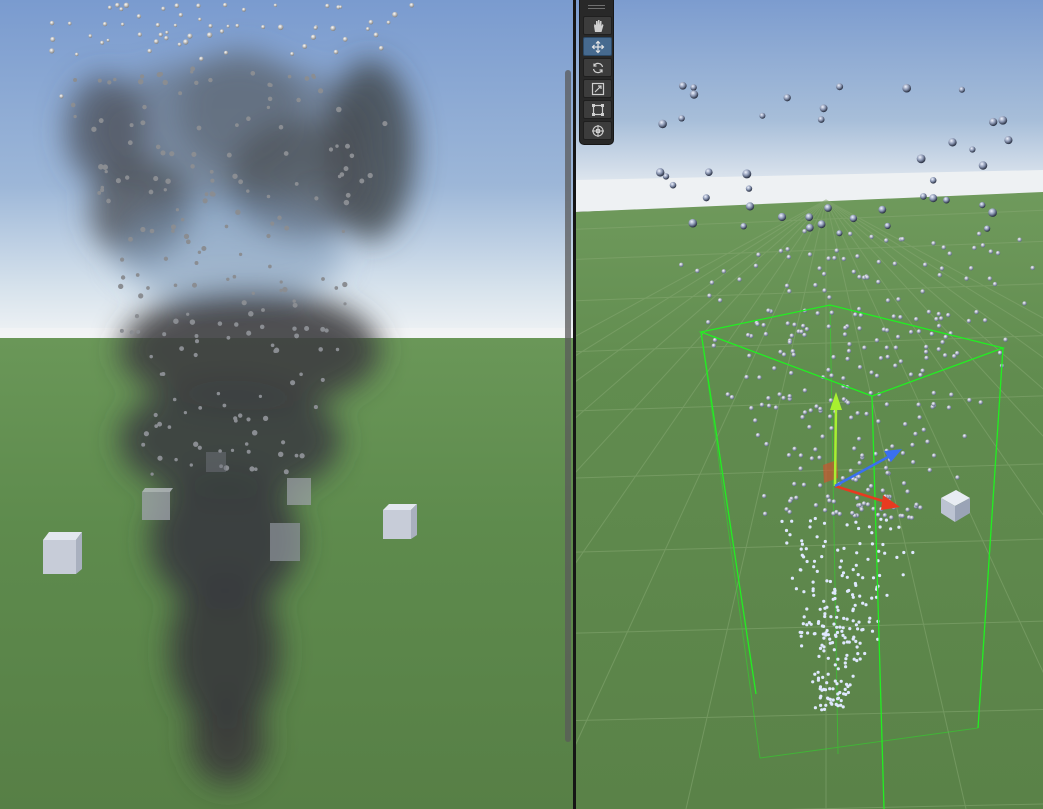 This screenshot has width=1043, height=809. I want to click on scale-icon, so click(597, 88).